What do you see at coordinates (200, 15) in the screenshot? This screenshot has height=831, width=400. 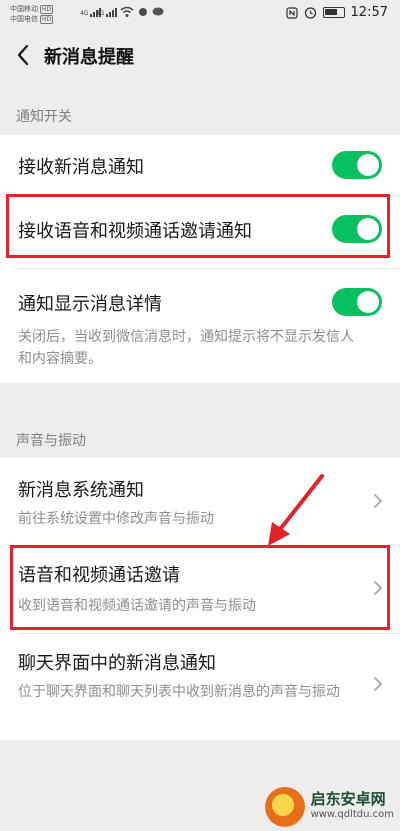 I see `status-bar: 中国移动 HD 中国电信 HD 4G 4G 12:57` at bounding box center [200, 15].